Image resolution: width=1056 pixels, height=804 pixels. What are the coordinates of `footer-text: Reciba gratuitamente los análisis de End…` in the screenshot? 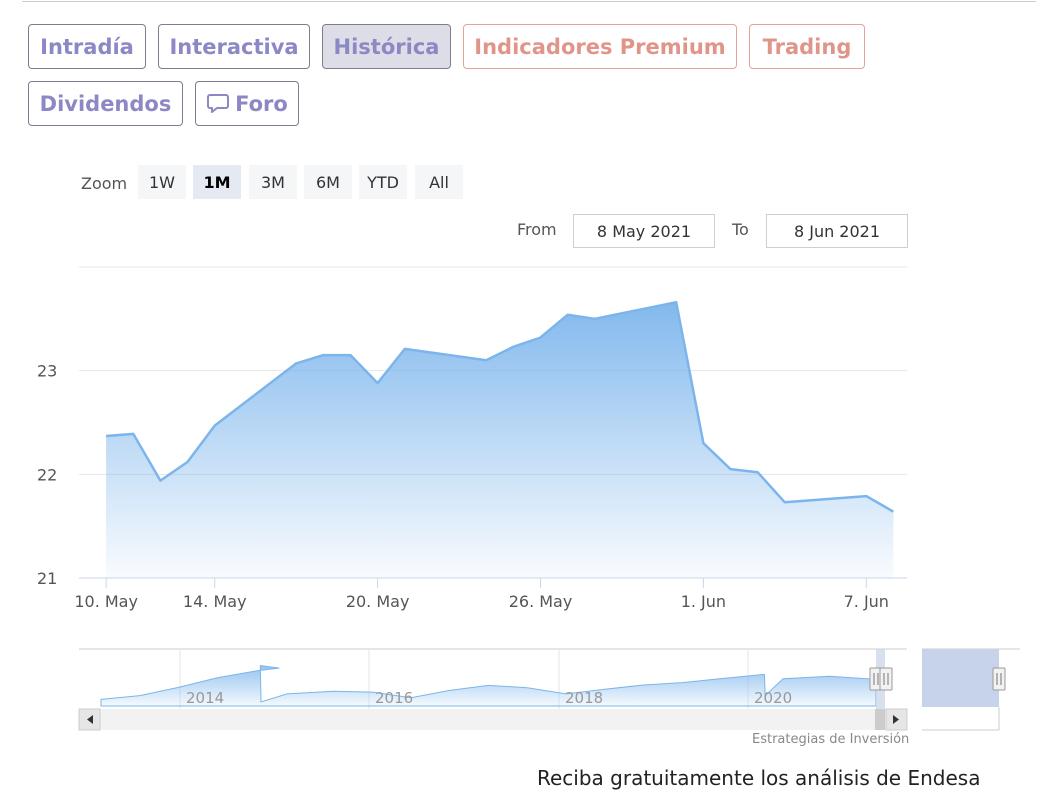 It's located at (759, 778).